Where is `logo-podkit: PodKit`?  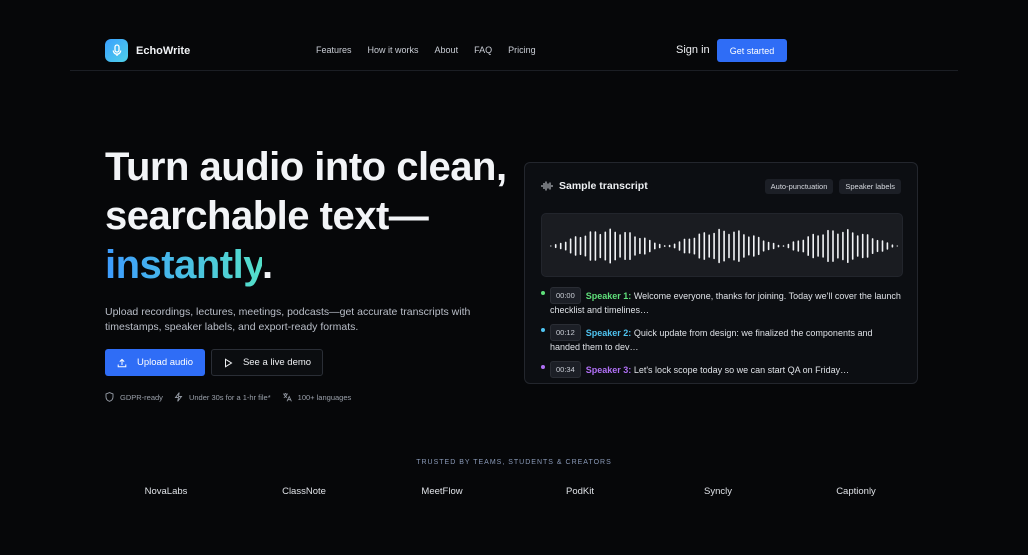
logo-podkit: PodKit is located at coordinates (580, 491).